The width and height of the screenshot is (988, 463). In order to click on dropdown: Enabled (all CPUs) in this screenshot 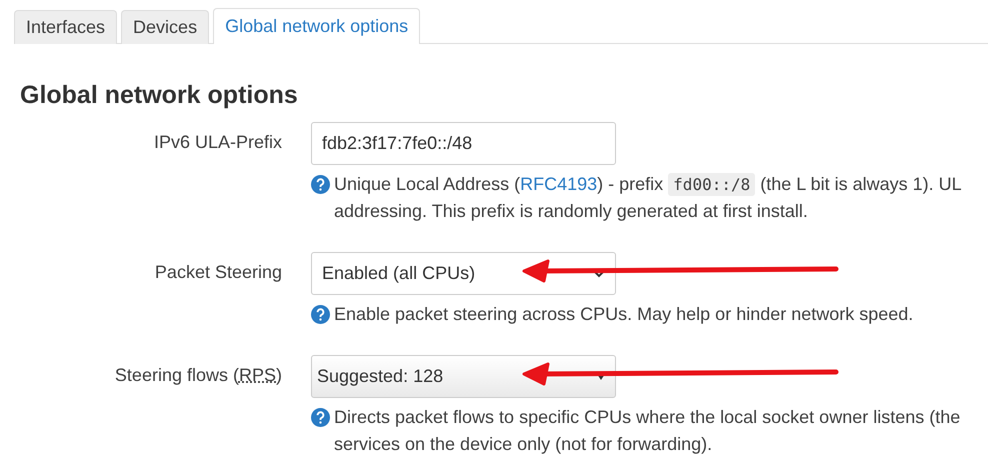, I will do `click(463, 273)`.